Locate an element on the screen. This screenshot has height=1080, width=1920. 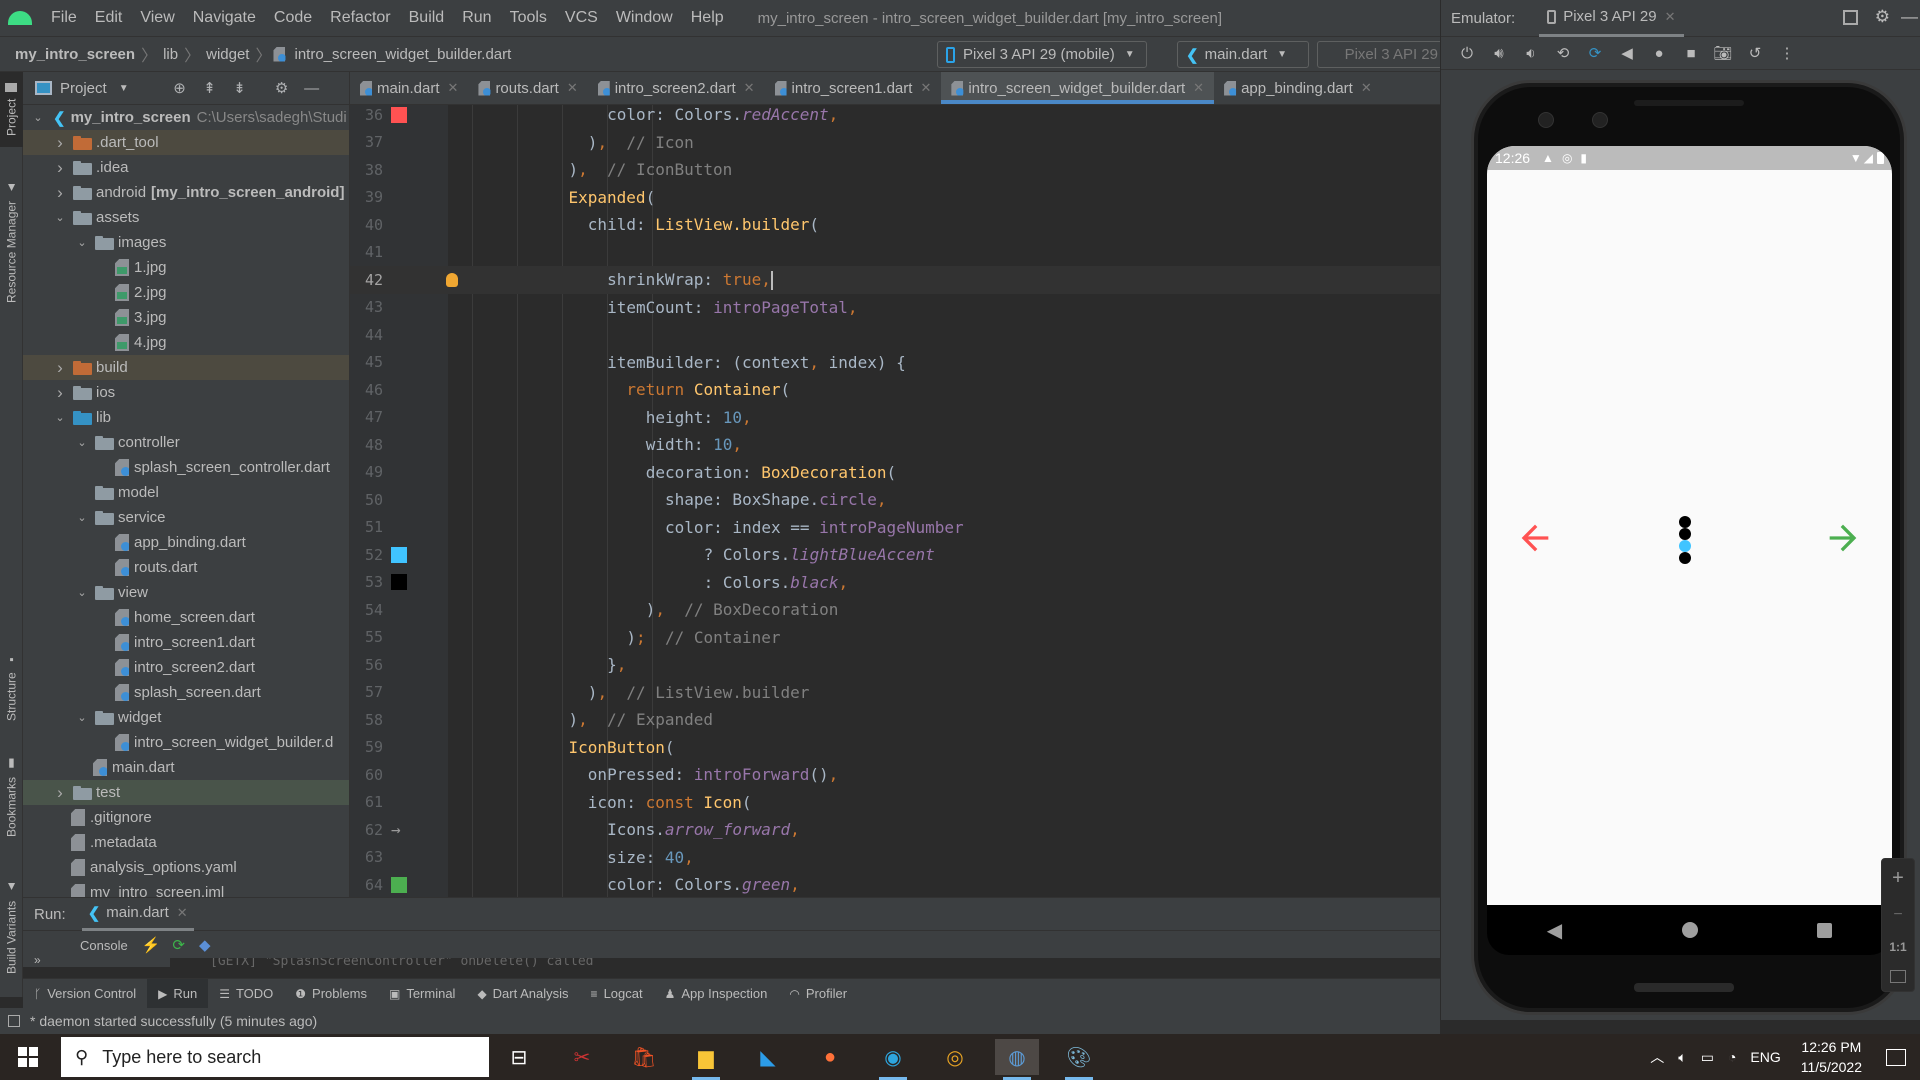
chrome-icon: ◎ is located at coordinates (955, 1057).